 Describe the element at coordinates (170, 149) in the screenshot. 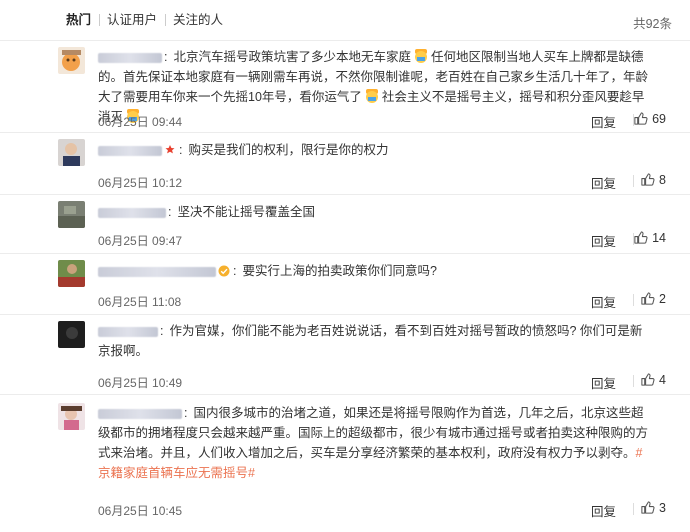

I see `red-verified-badge-icon` at that location.